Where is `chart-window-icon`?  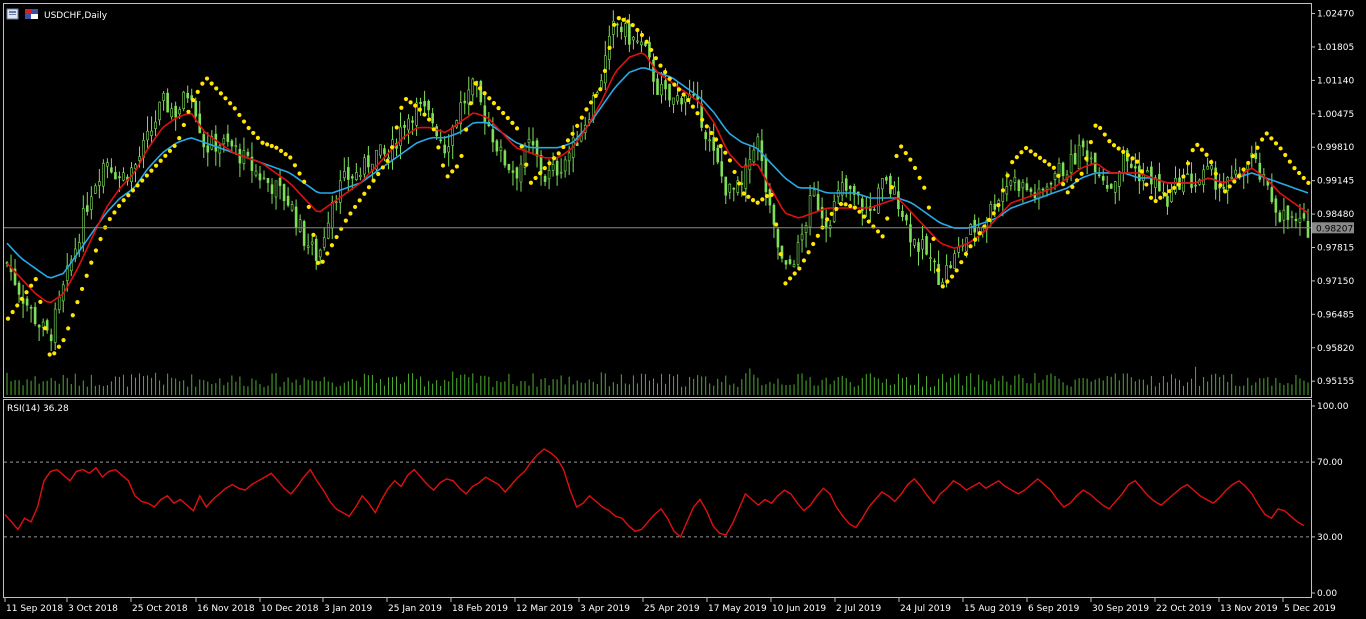 chart-window-icon is located at coordinates (12, 14).